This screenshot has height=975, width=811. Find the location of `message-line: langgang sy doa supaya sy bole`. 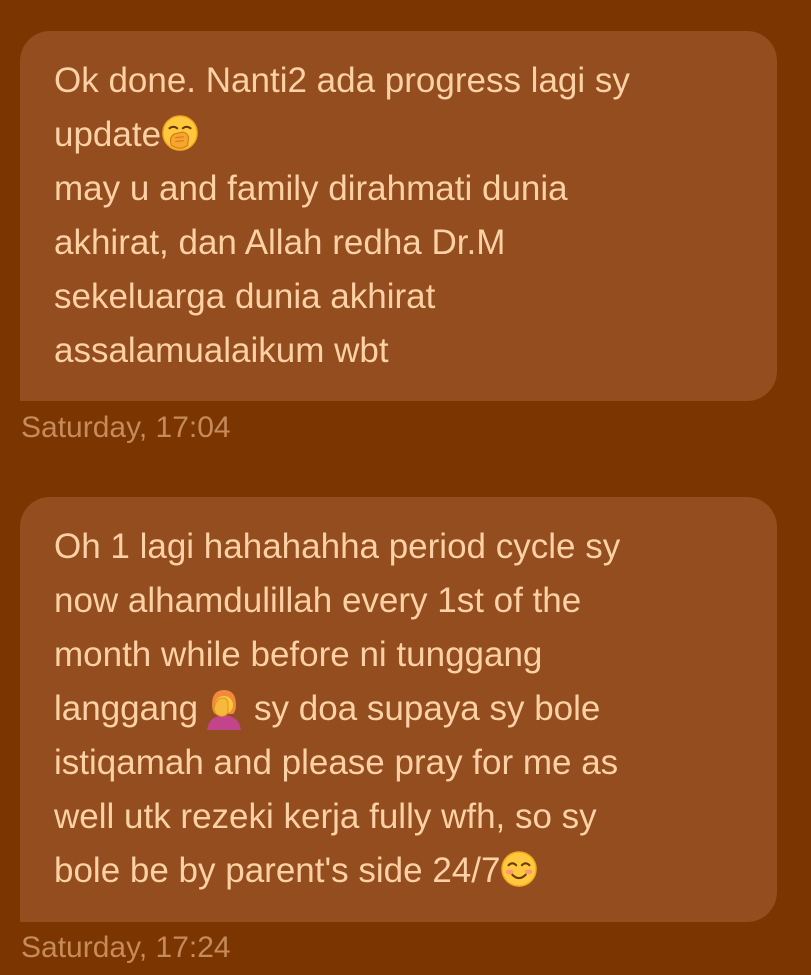

message-line: langgang sy doa supaya sy bole is located at coordinates (405, 709).